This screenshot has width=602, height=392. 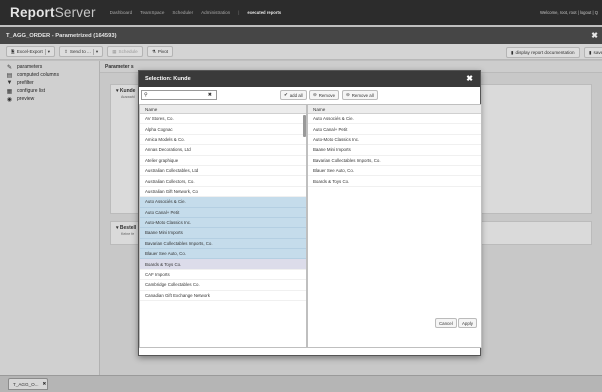 I want to click on sidebar-item-computed-columns: ▤ computed columns, so click(x=49, y=75).